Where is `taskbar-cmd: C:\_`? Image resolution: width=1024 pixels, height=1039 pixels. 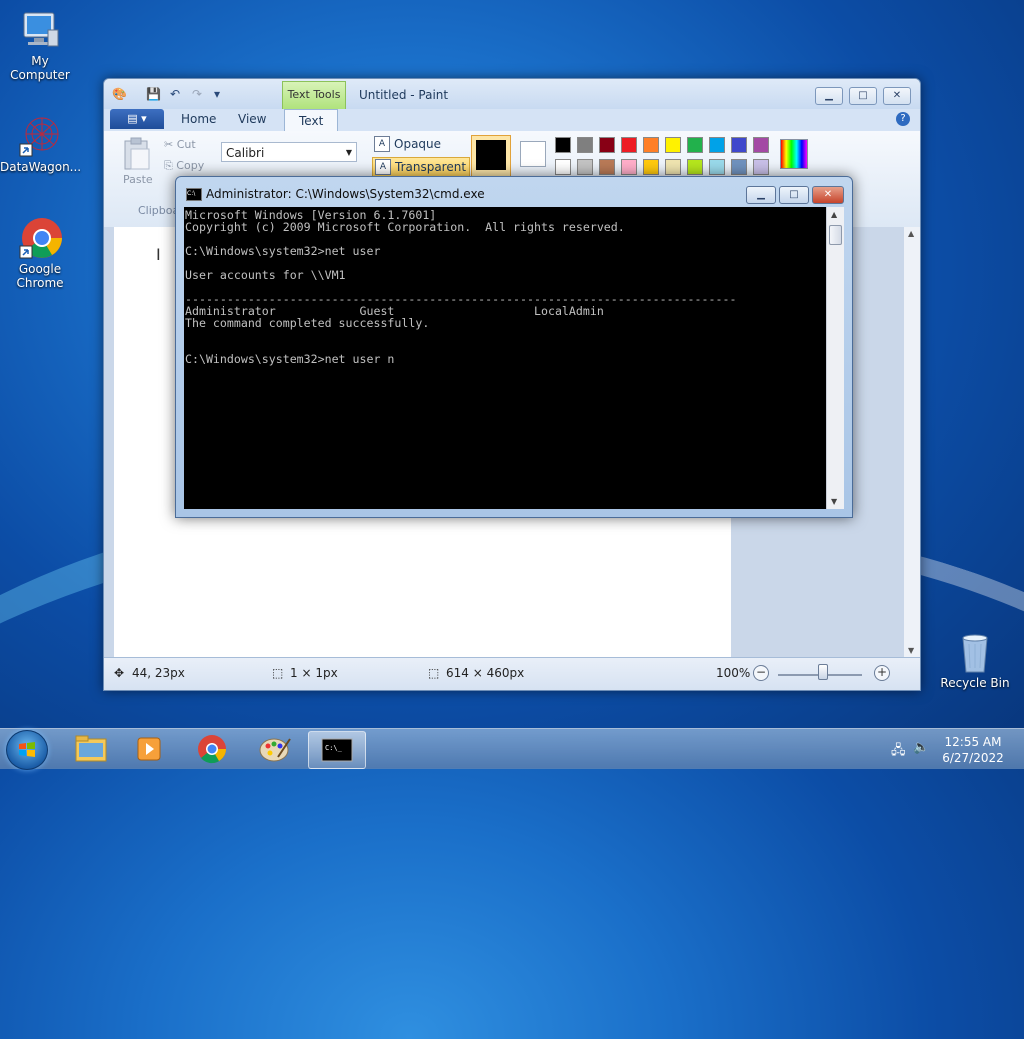
taskbar-cmd: C:\_ is located at coordinates (337, 750).